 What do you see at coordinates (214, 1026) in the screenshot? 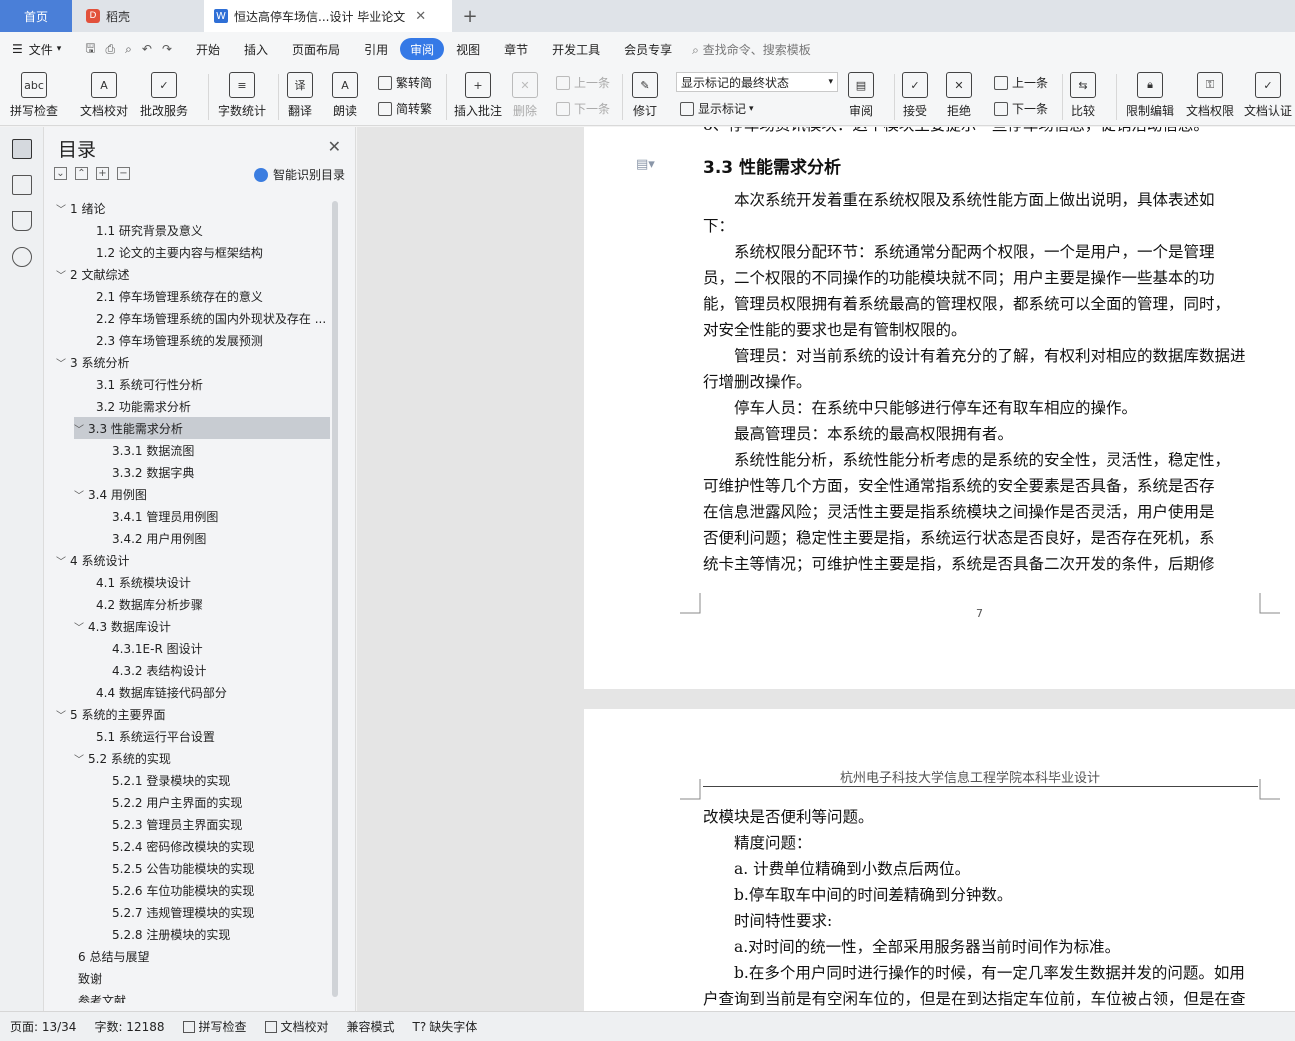
I see `spell-check-status: 拼写检查` at bounding box center [214, 1026].